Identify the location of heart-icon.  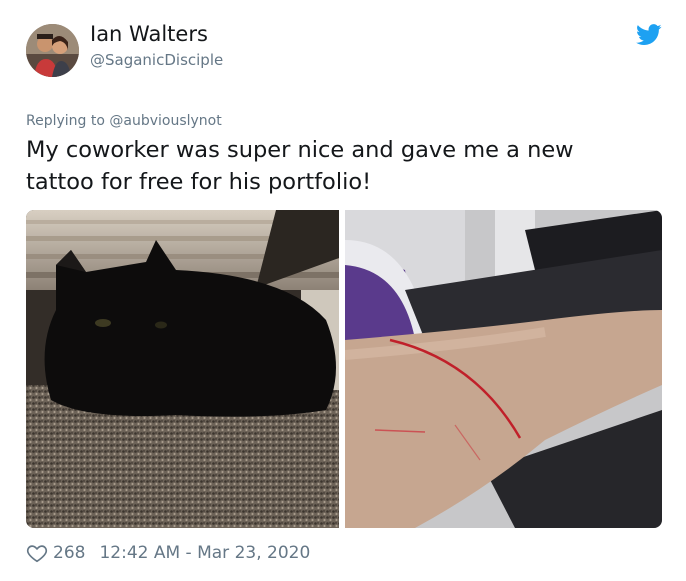
(37, 553).